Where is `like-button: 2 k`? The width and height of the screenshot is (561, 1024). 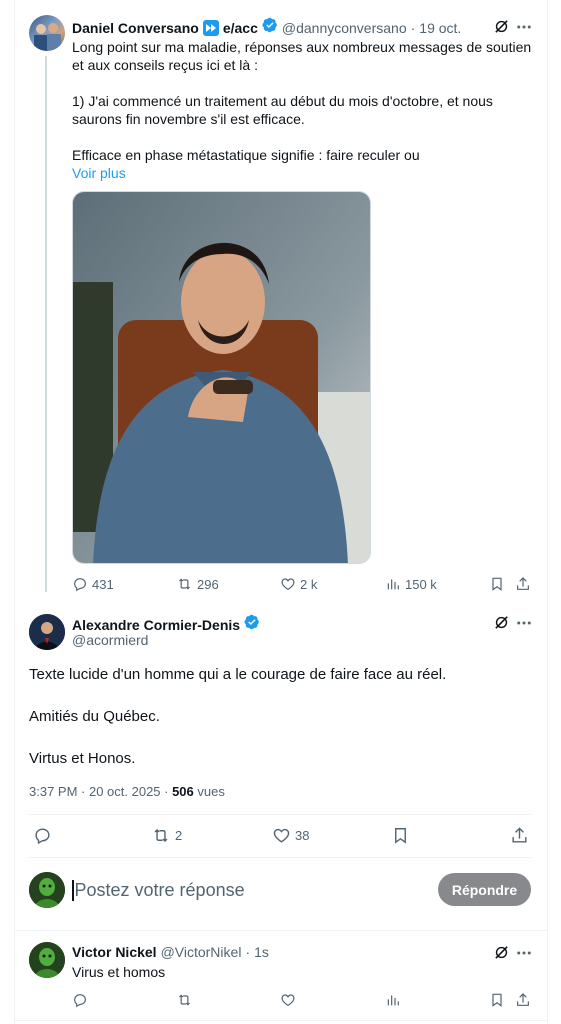
like-button: 2 k is located at coordinates (298, 584).